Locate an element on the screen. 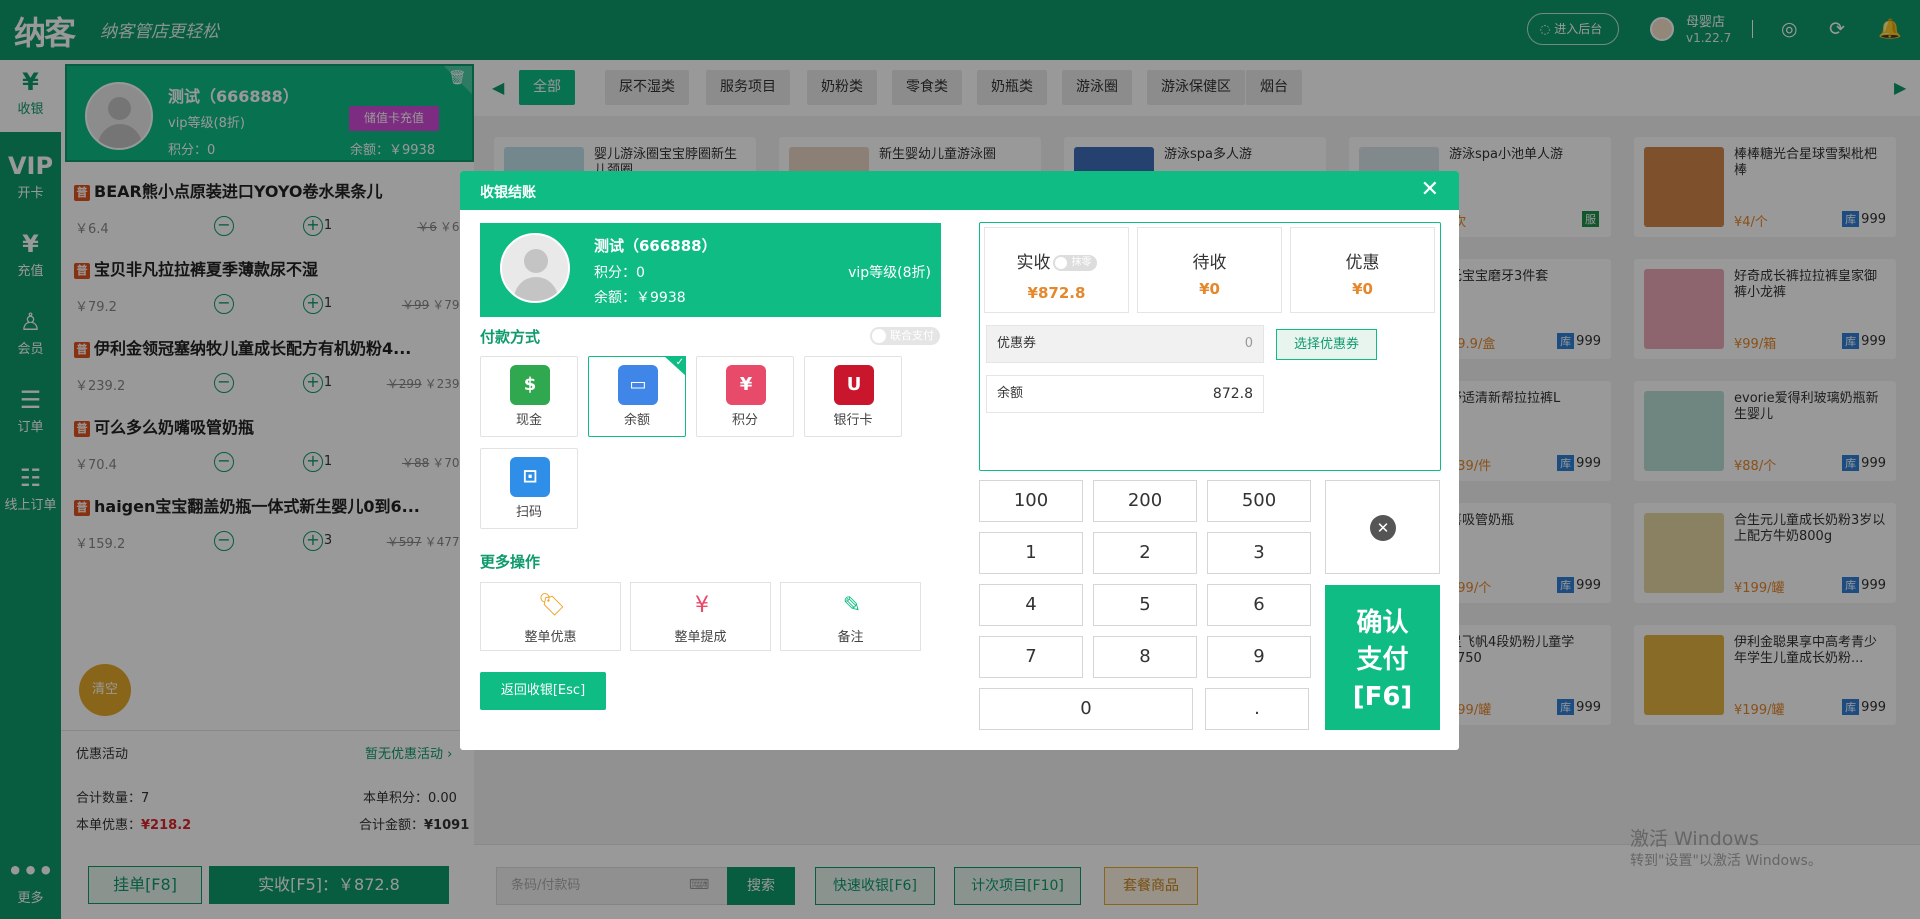 The width and height of the screenshot is (1920, 919). keypad-2: 2 is located at coordinates (1145, 553).